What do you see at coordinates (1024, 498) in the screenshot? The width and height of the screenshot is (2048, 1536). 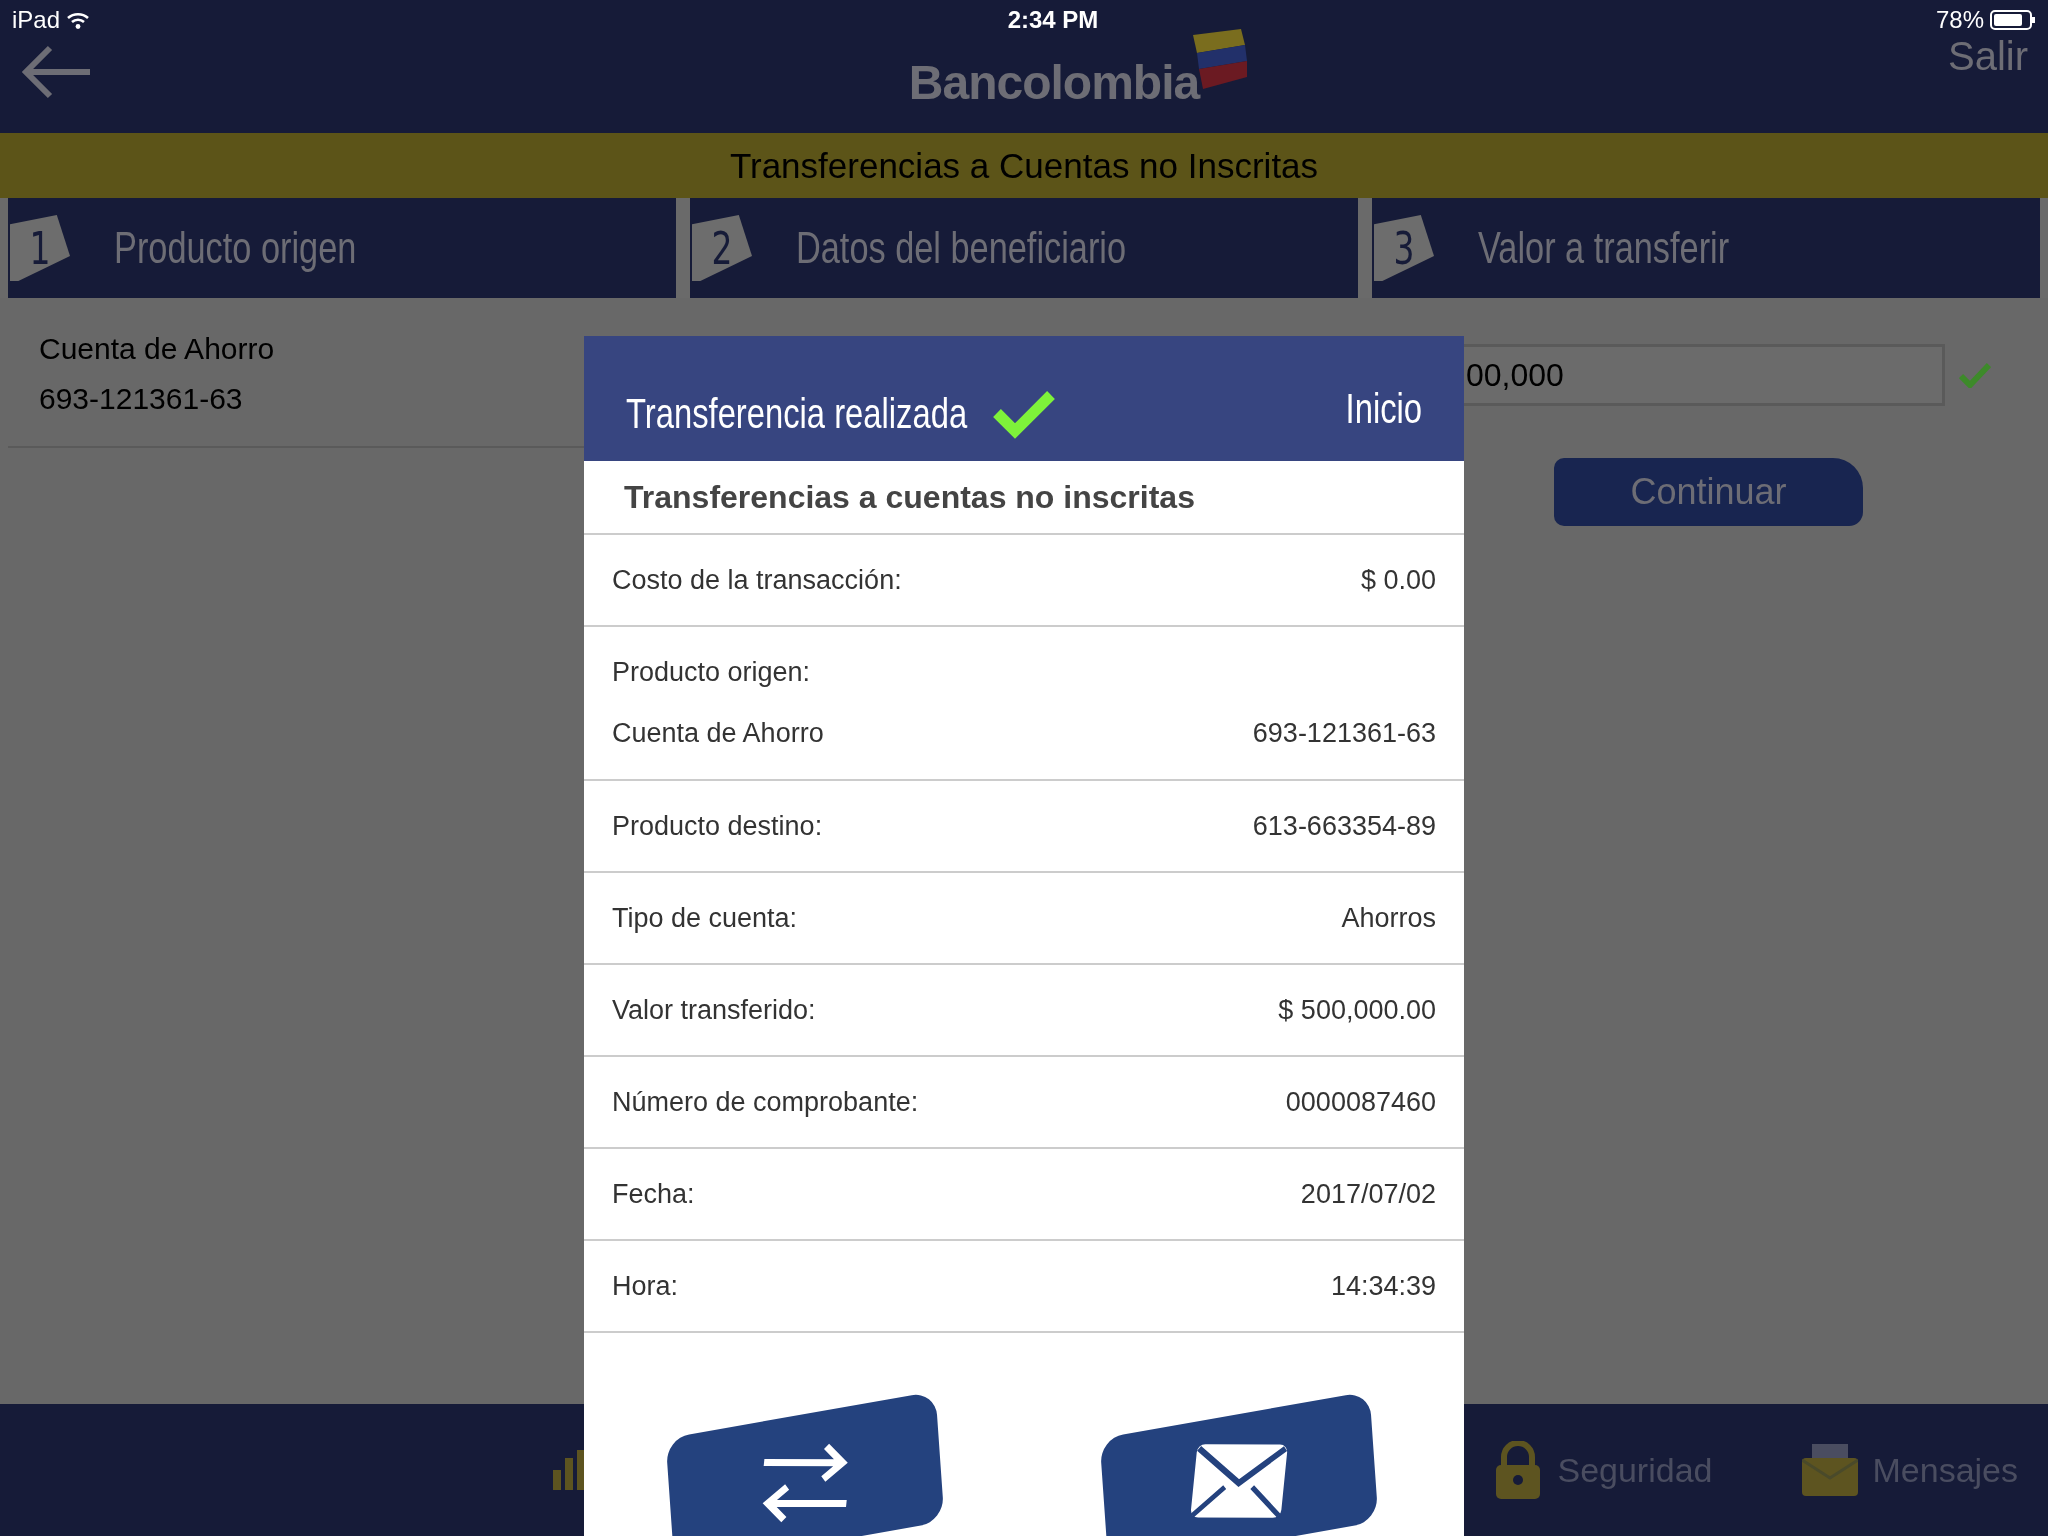 I see `receipt-heading: Transferencias a cuentas no inscritas` at bounding box center [1024, 498].